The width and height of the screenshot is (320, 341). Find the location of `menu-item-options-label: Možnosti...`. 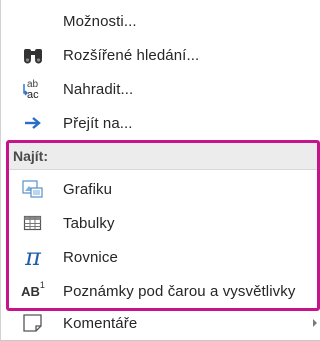

menu-item-options-label: Možnosti... is located at coordinates (100, 21).